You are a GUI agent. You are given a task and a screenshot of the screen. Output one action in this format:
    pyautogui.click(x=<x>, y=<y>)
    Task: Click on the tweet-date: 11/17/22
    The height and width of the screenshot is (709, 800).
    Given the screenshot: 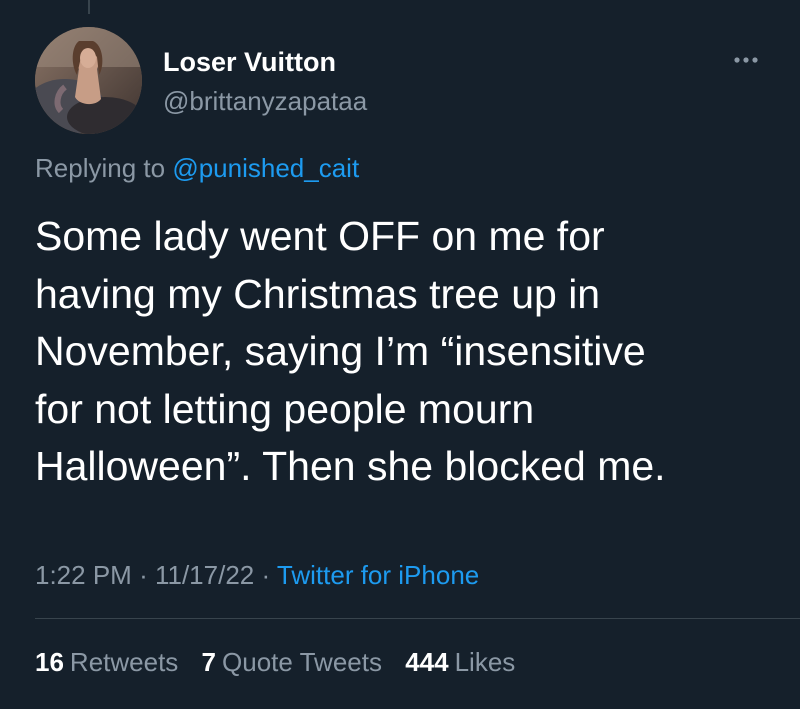 What is the action you would take?
    pyautogui.click(x=204, y=575)
    